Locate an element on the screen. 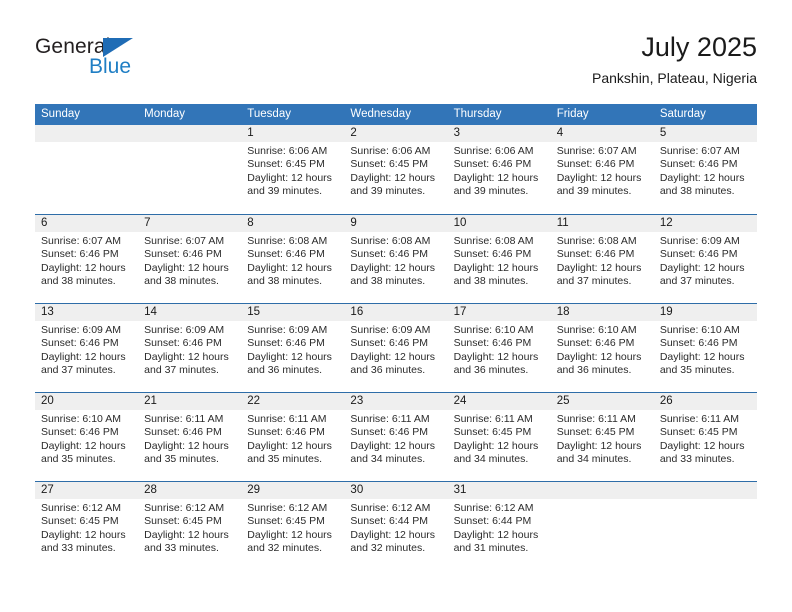 This screenshot has height=612, width=792. day-of-week-header-sunday: Sunday is located at coordinates (61, 114).